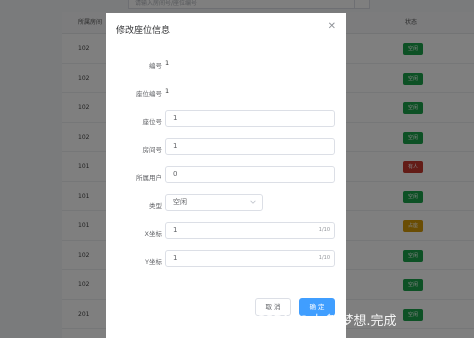 This screenshot has width=474, height=338. Describe the element at coordinates (324, 230) in the screenshot. I see `x-coord-counter: 1/10` at that location.